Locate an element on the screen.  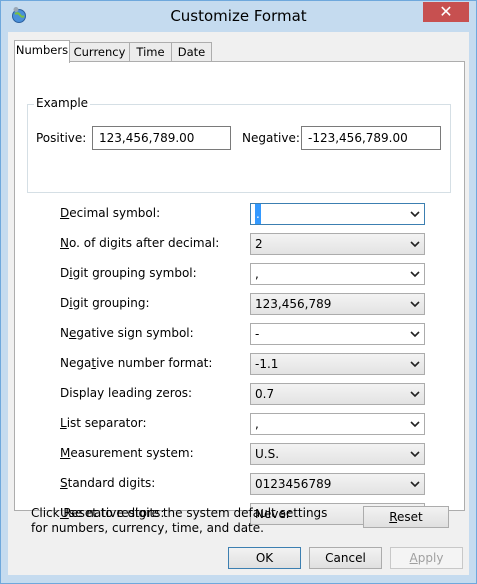
digit-grouping-label: Digit grouping: is located at coordinates (105, 303).